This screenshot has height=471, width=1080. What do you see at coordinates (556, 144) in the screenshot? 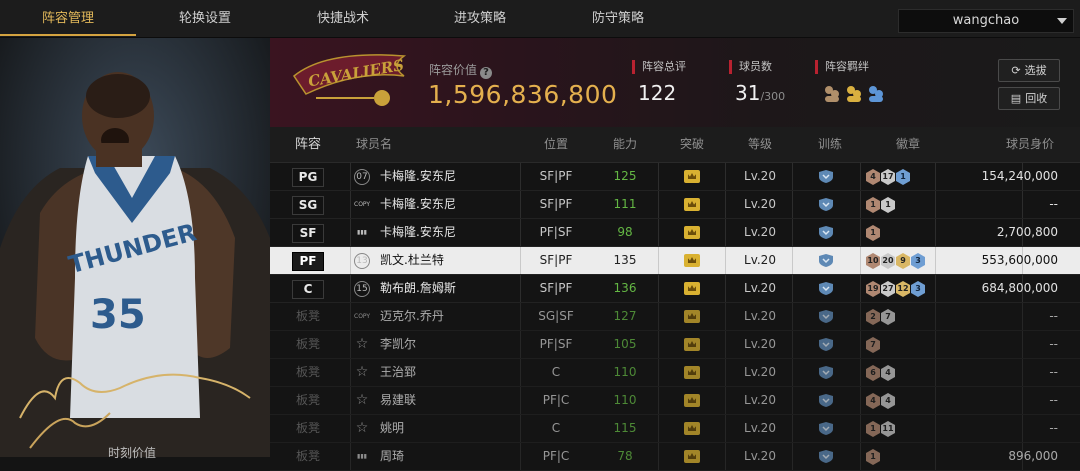
I see `col-position: 位置` at bounding box center [556, 144].